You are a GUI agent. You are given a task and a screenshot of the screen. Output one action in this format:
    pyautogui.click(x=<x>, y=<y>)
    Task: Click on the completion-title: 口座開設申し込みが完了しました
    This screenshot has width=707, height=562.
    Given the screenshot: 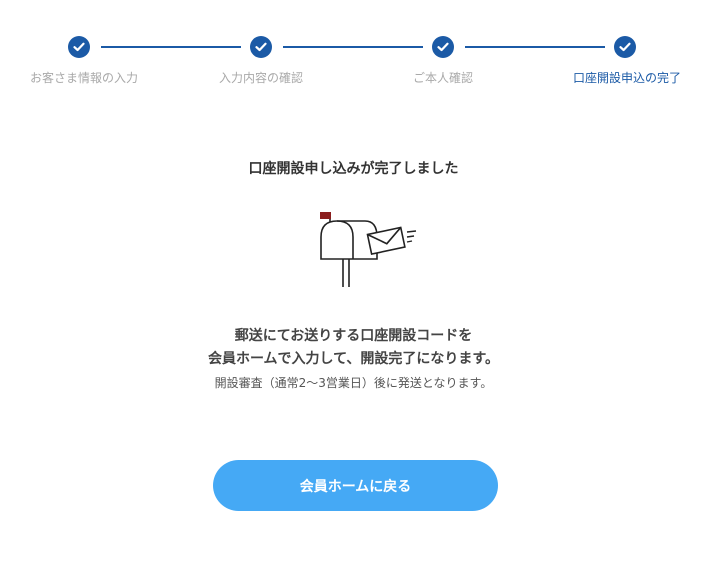 What is the action you would take?
    pyautogui.click(x=353, y=169)
    